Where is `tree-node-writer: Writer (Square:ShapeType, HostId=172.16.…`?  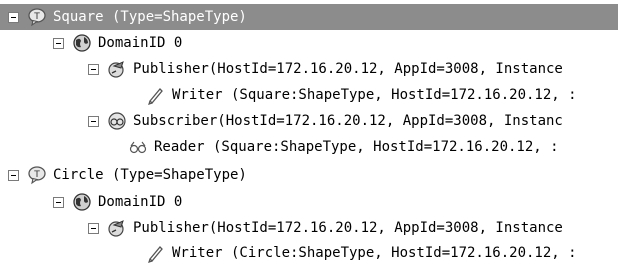
tree-node-writer: Writer (Square:ShapeType, HostId=172.16.… is located at coordinates (309, 95).